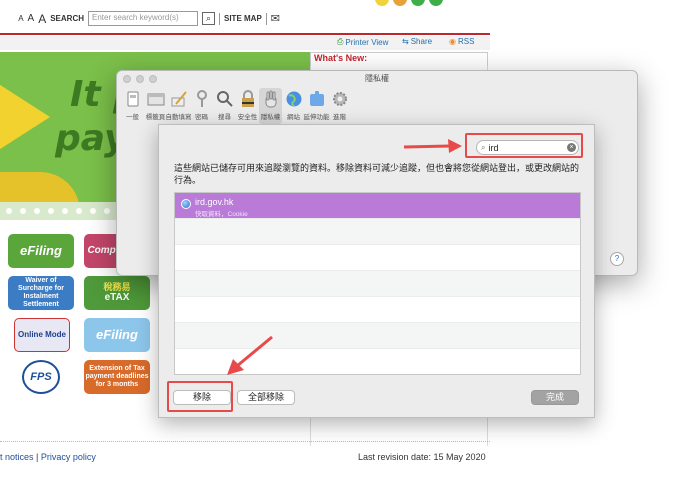 This screenshot has height=477, width=698. What do you see at coordinates (208, 18) in the screenshot?
I see `site-search-button: ⌕` at bounding box center [208, 18].